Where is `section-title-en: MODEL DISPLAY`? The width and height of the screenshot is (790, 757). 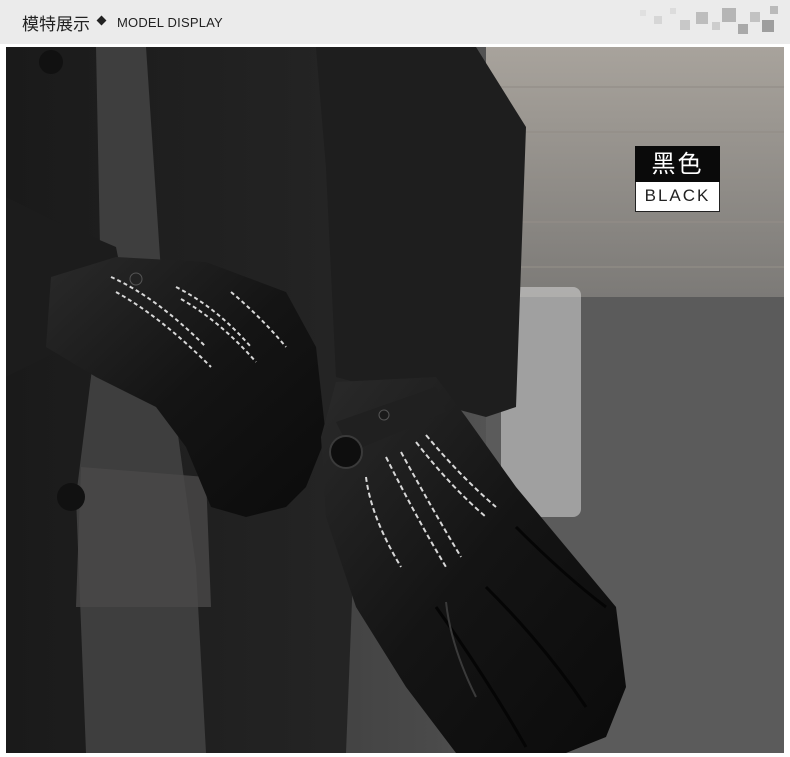 section-title-en: MODEL DISPLAY is located at coordinates (170, 22).